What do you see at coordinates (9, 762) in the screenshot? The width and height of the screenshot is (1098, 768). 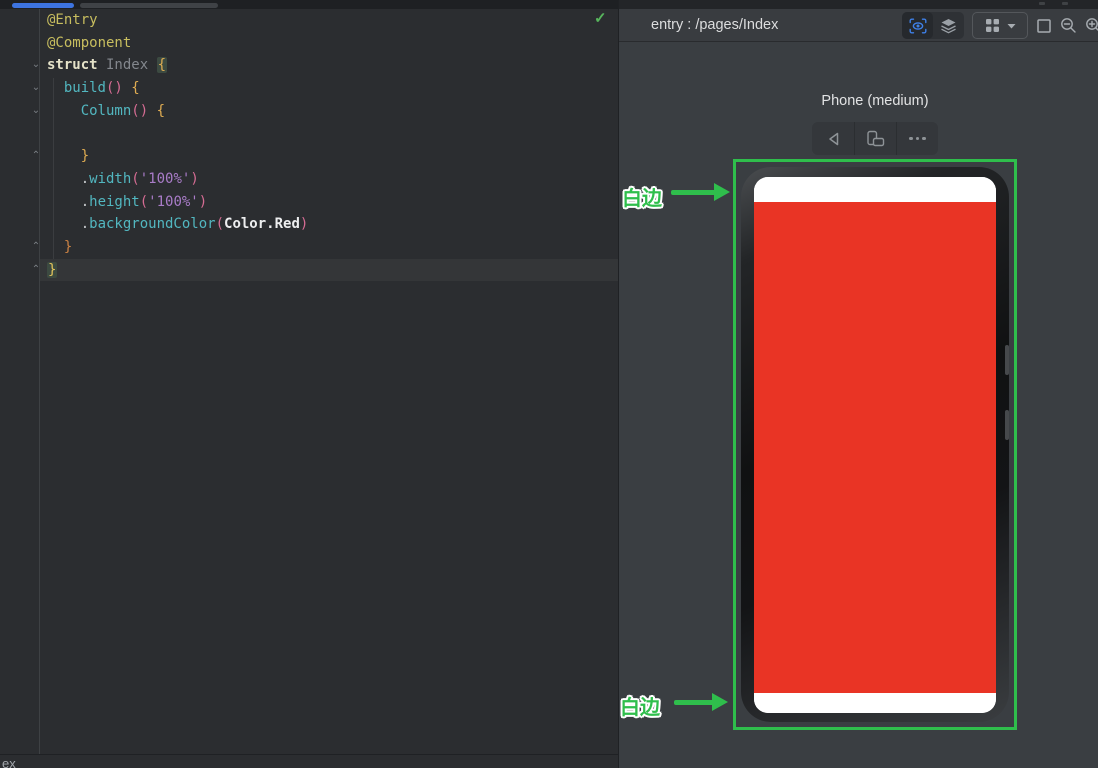 I see `breadcrumb-clipped: ex` at bounding box center [9, 762].